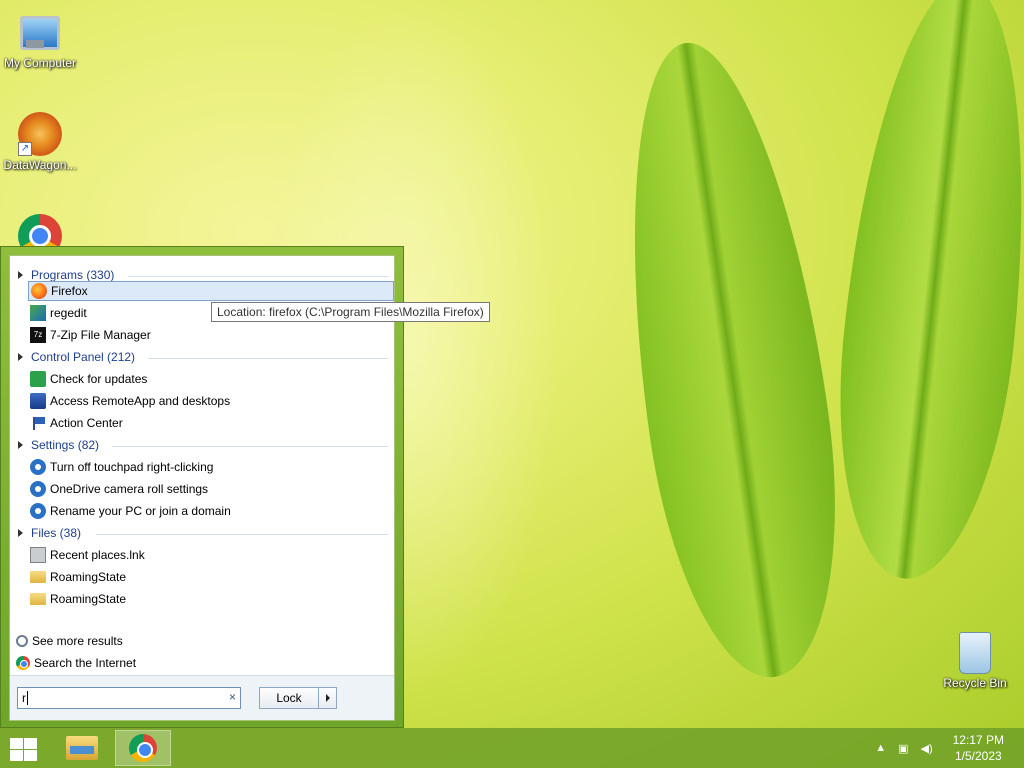  I want to click on group-label: Settings (82), so click(65, 445).